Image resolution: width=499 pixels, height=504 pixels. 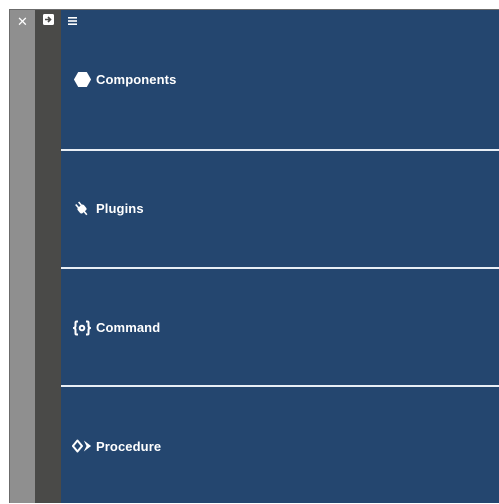 What do you see at coordinates (22, 256) in the screenshot?
I see `close-column: ✕` at bounding box center [22, 256].